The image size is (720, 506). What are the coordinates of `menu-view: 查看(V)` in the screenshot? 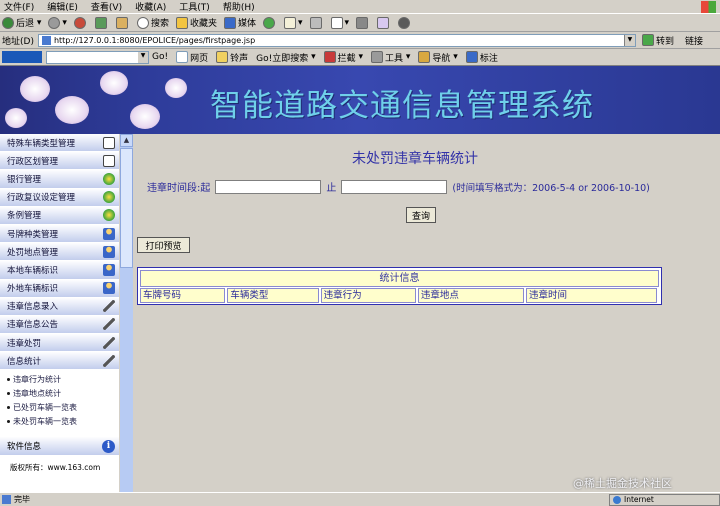 It's located at (109, 6).